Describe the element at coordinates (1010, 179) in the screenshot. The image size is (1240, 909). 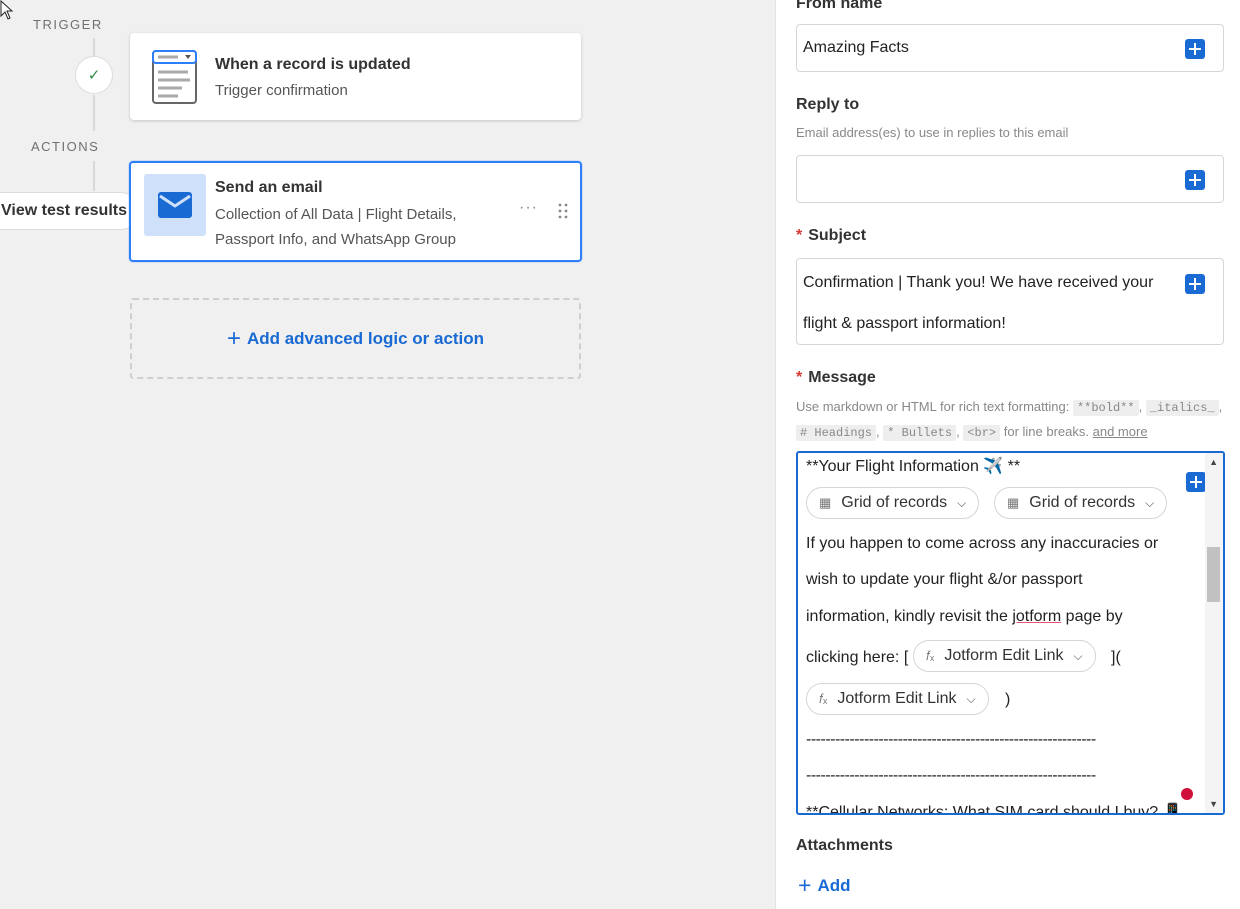
I see `reply-to-field` at that location.